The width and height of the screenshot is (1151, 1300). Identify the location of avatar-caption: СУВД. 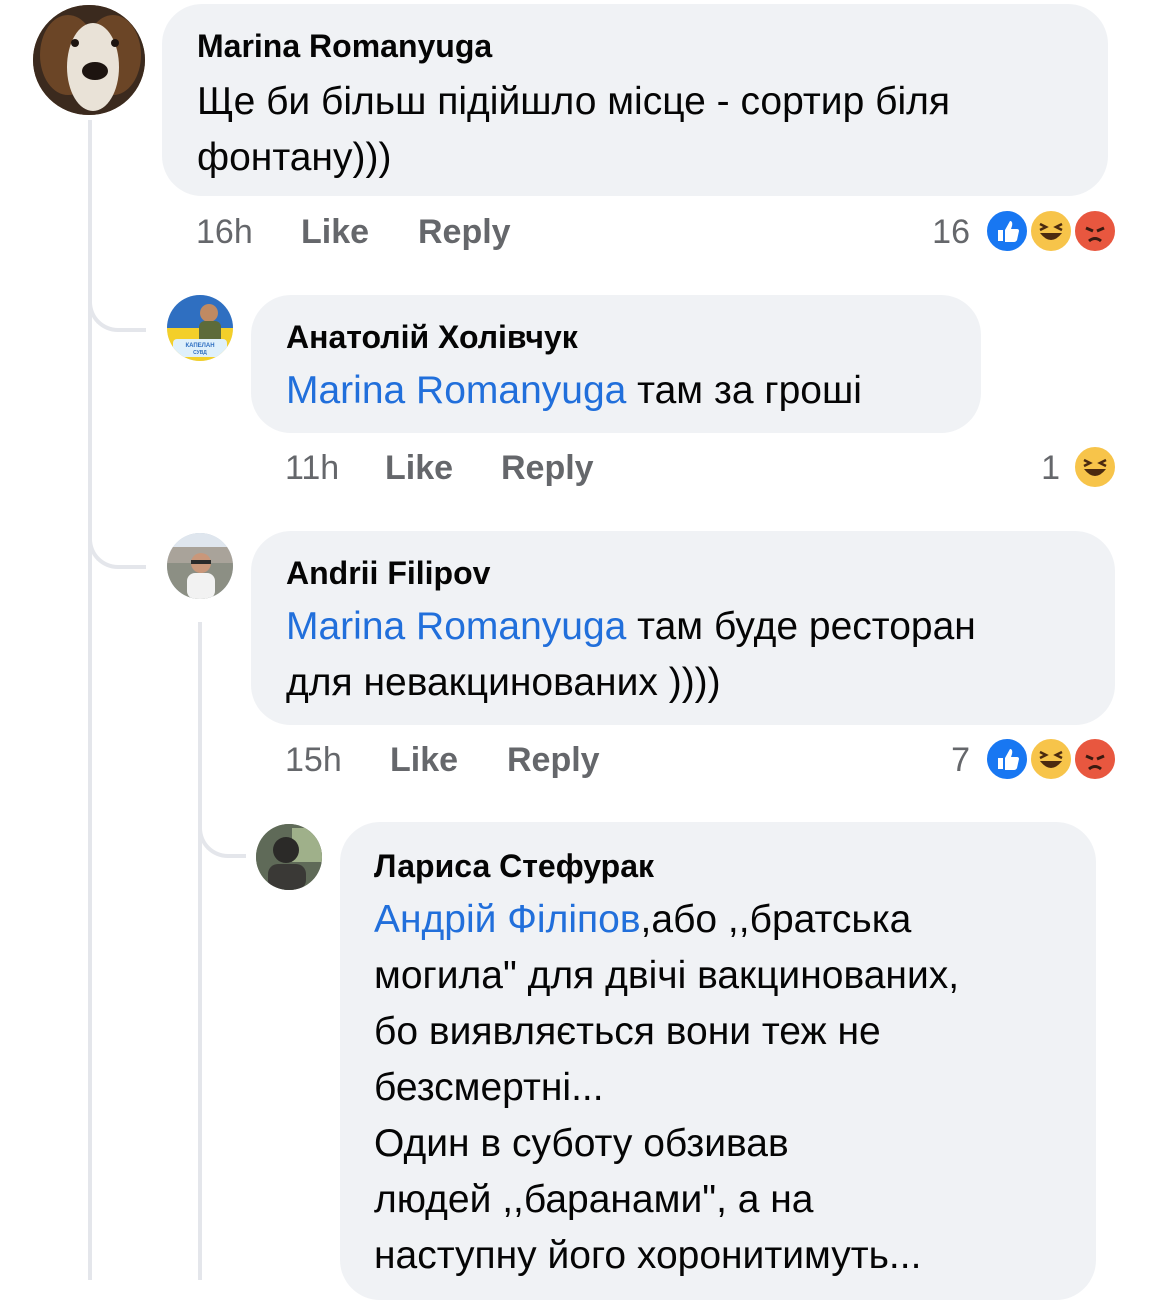
(200, 353).